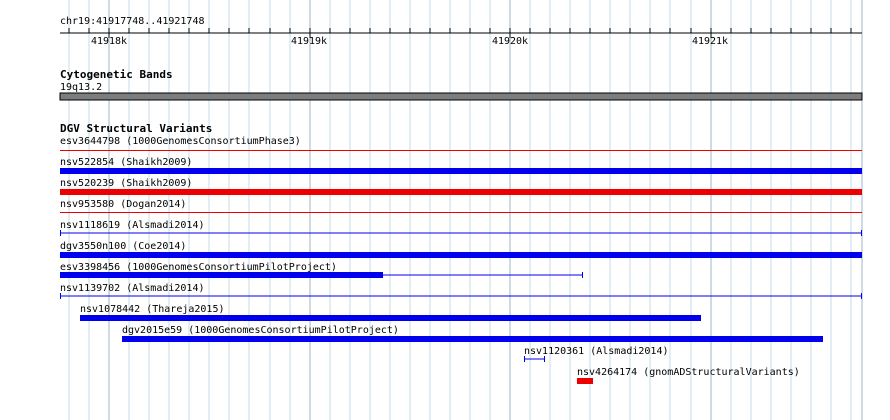 This screenshot has height=420, width=890. What do you see at coordinates (510, 41) in the screenshot?
I see `tick-label: 41920k` at bounding box center [510, 41].